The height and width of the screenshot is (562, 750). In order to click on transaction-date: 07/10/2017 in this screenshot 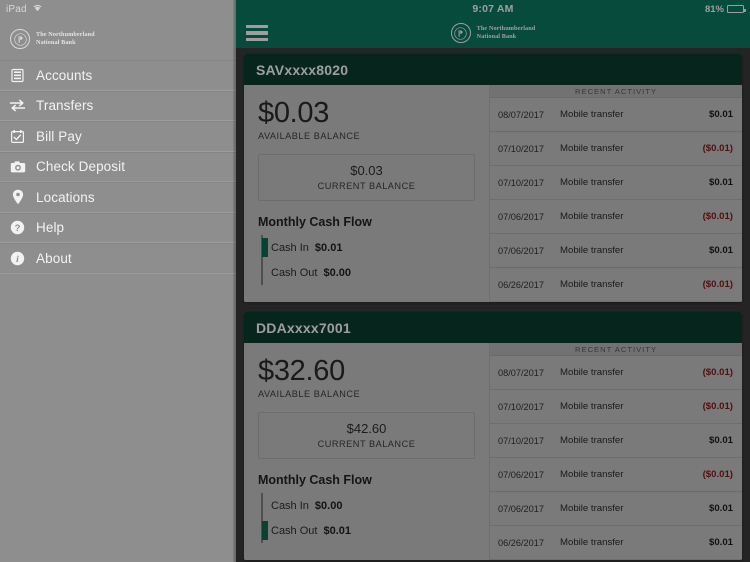, I will do `click(521, 182)`.